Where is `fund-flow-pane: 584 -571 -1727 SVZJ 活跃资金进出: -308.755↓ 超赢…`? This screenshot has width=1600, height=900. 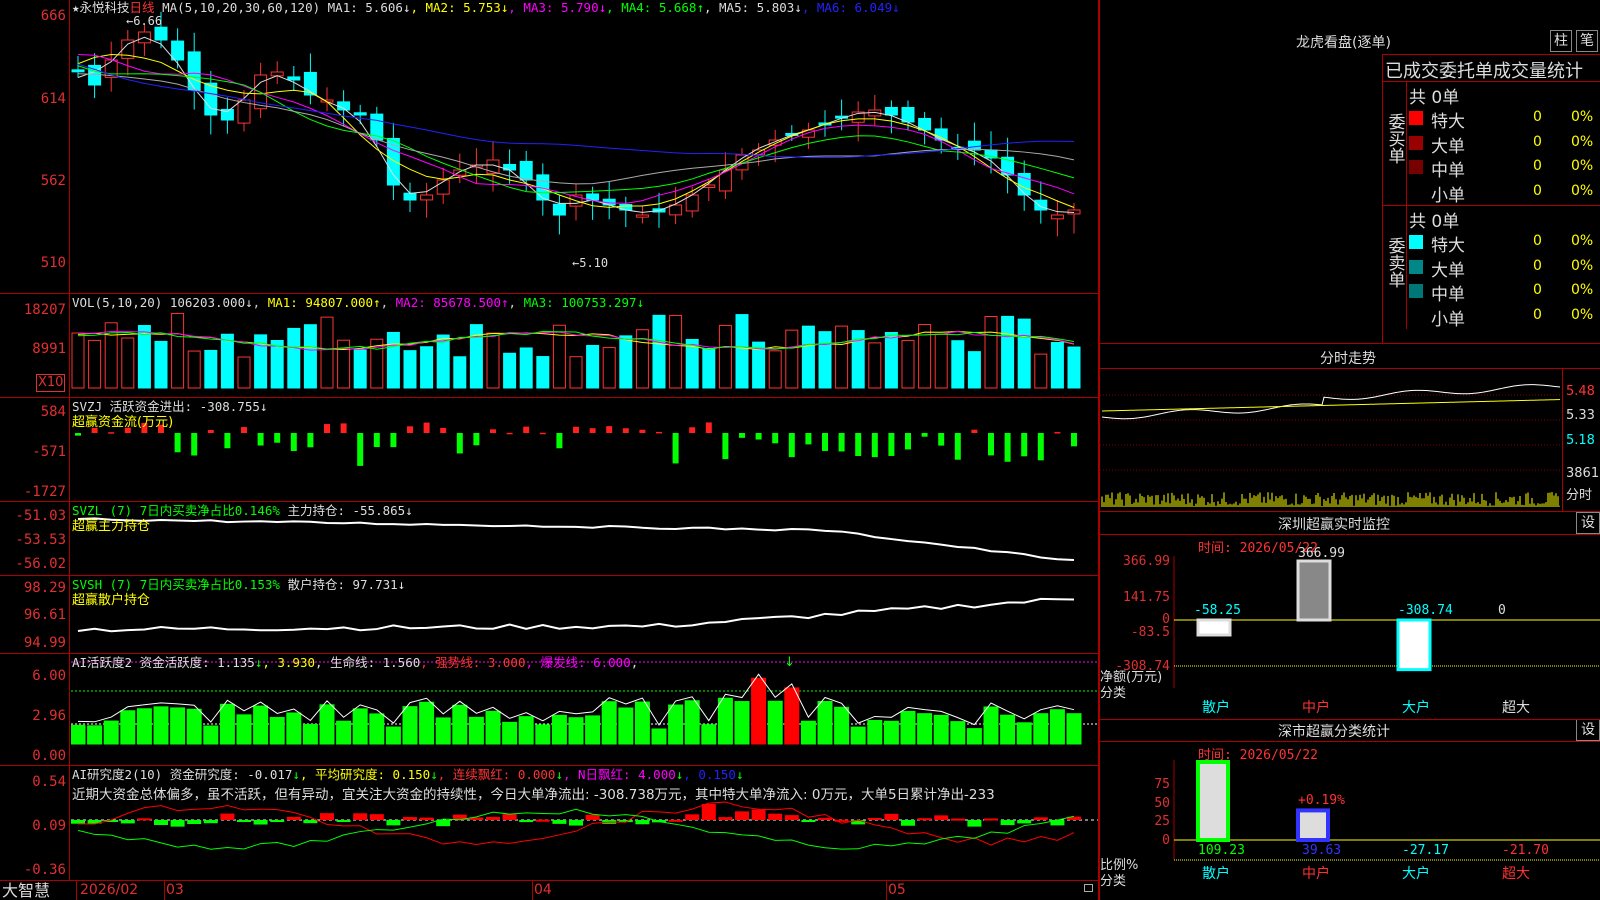 fund-flow-pane: 584 -571 -1727 SVZJ 活跃资金进出: -308.755↓ 超赢… is located at coordinates (549, 450).